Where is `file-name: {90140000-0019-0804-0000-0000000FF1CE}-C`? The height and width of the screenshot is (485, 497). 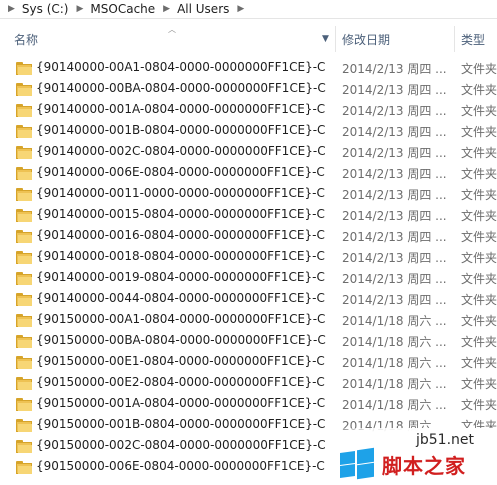
file-name: {90140000-0019-0804-0000-0000000FF1CE}-C is located at coordinates (180, 277).